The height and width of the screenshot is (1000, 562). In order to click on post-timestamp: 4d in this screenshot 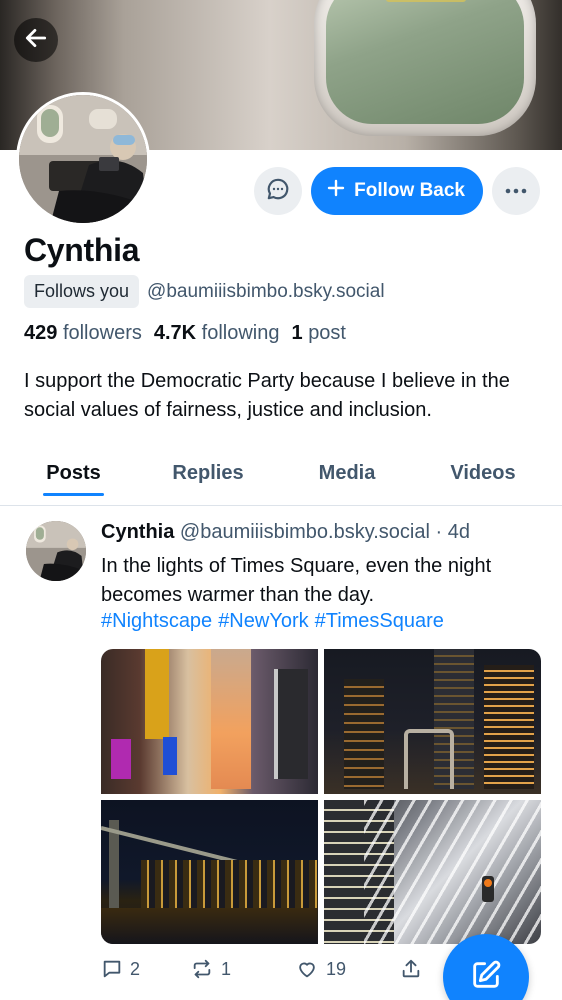, I will do `click(459, 532)`.